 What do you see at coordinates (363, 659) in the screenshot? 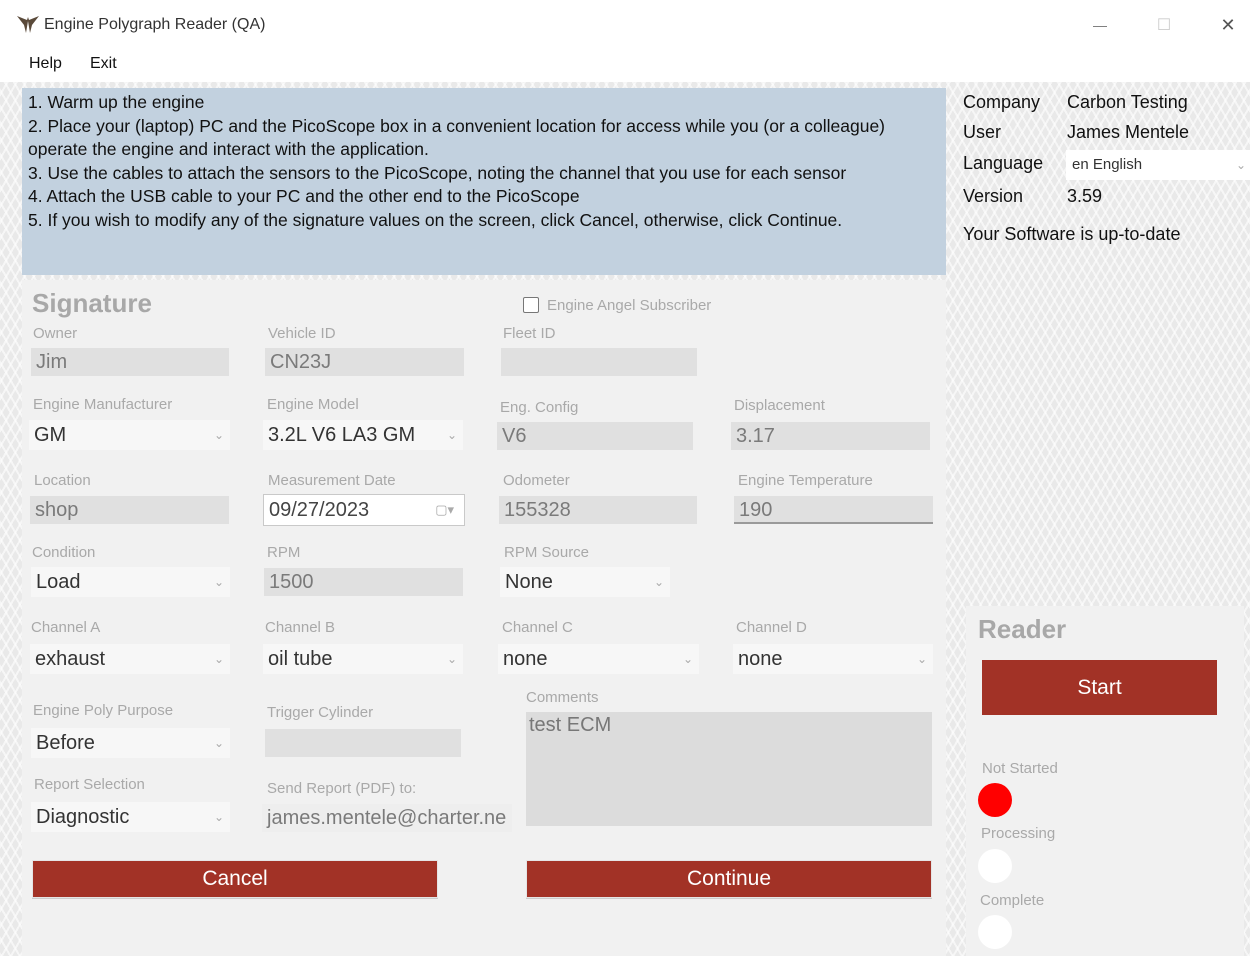
I see `channel-b-select: oil tube ⌄` at bounding box center [363, 659].